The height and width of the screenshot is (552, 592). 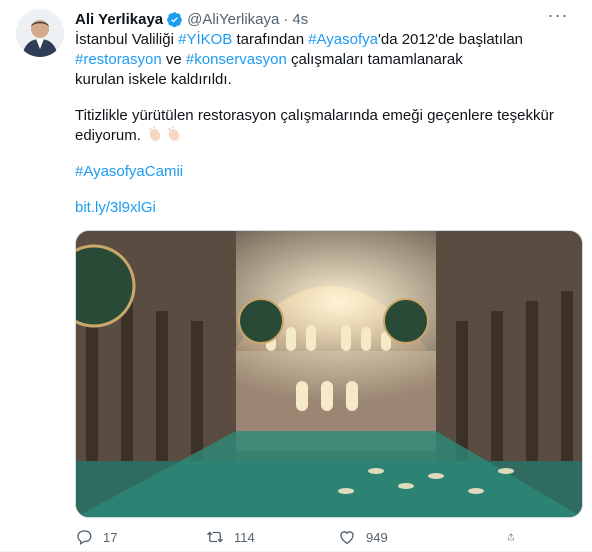 What do you see at coordinates (175, 19) in the screenshot?
I see `verified-badge-icon` at bounding box center [175, 19].